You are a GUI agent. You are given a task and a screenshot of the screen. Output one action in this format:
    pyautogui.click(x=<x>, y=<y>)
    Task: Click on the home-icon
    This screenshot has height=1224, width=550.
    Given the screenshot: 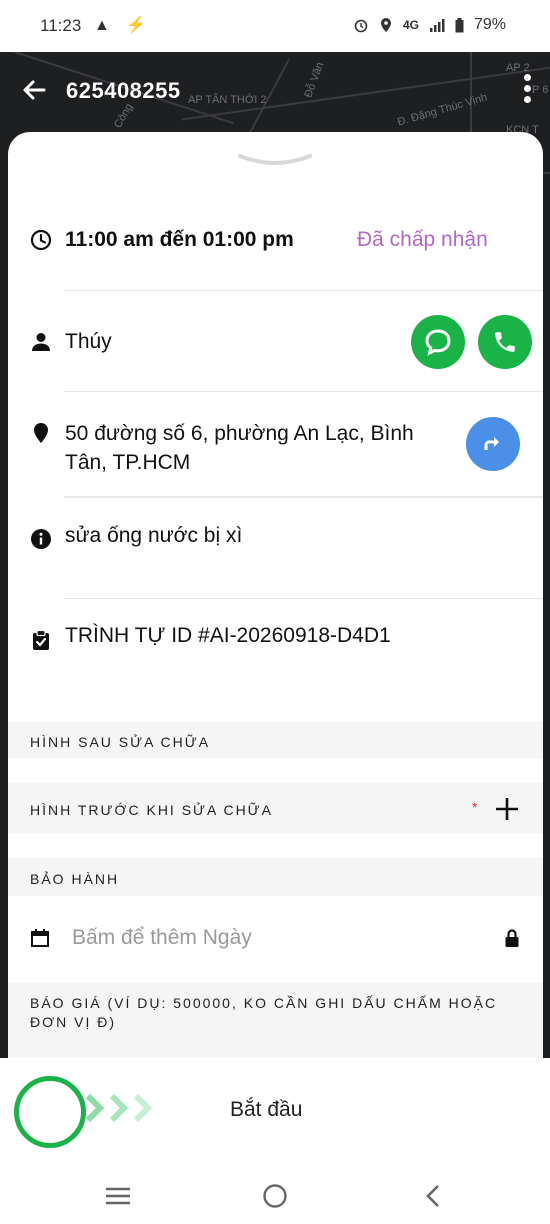 What is the action you would take?
    pyautogui.click(x=275, y=1196)
    